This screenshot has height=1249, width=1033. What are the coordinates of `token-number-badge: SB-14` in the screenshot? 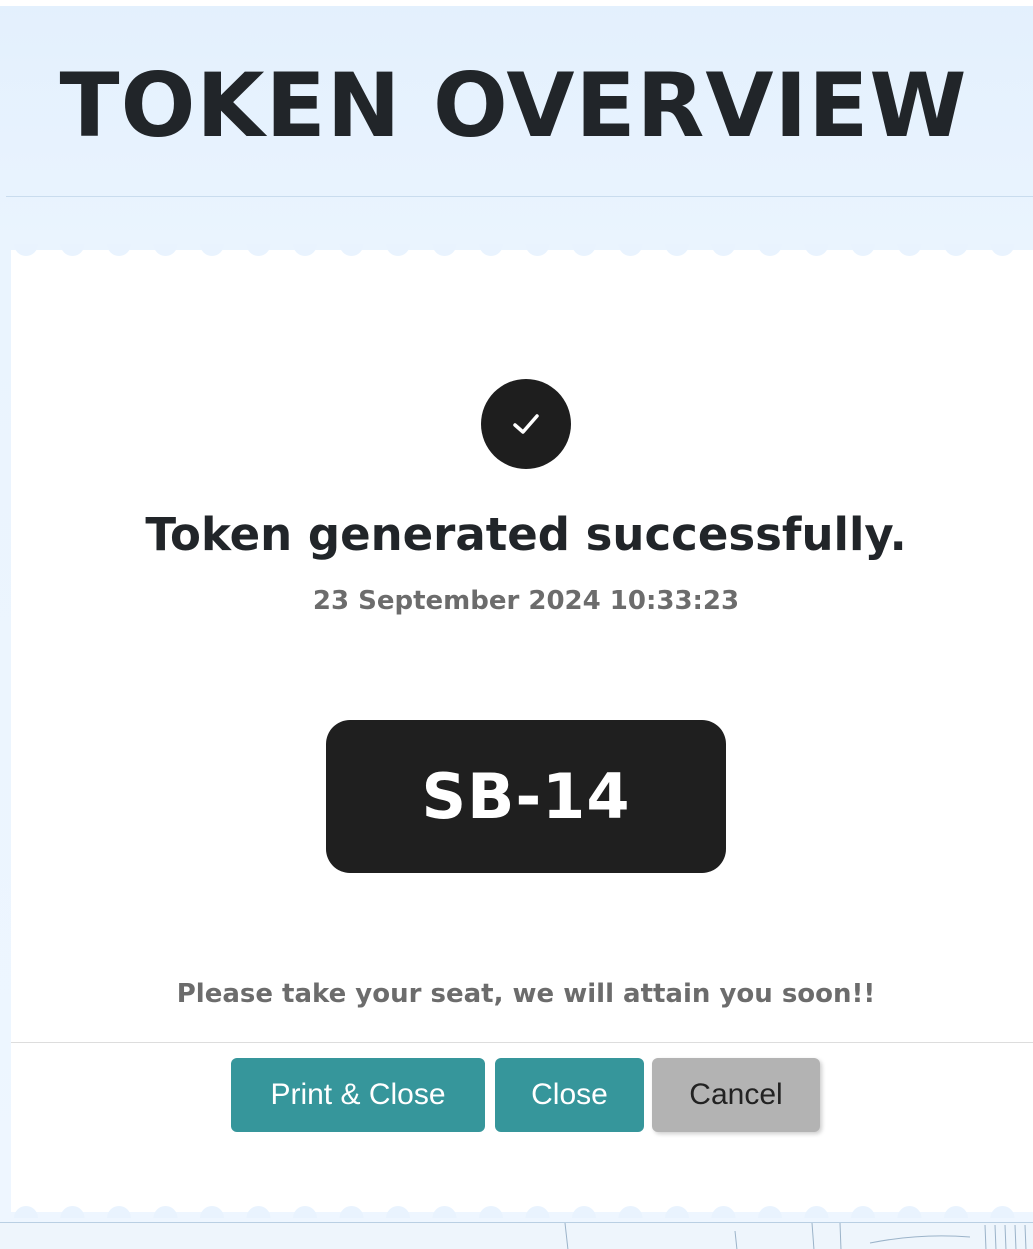 It's located at (526, 796).